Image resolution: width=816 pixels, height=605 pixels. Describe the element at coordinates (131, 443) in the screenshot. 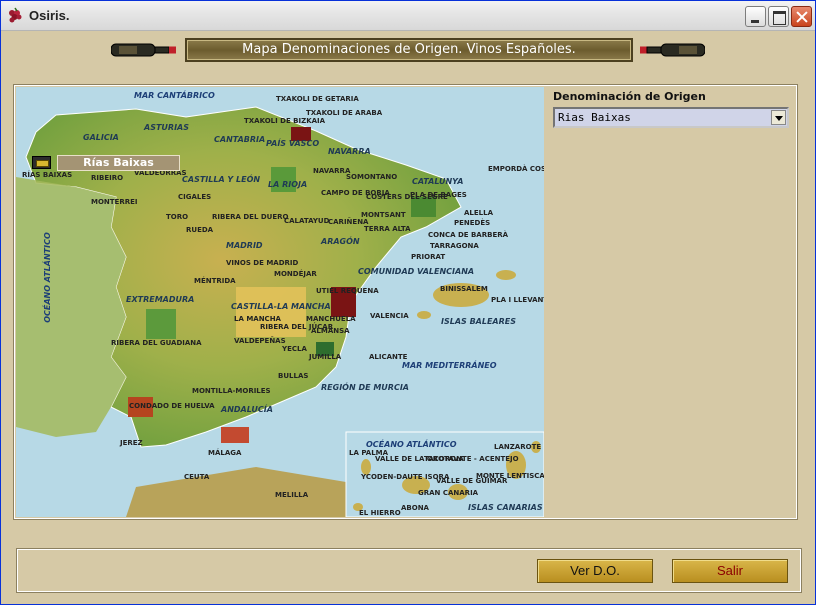

I see `do-label: JEREZ` at that location.